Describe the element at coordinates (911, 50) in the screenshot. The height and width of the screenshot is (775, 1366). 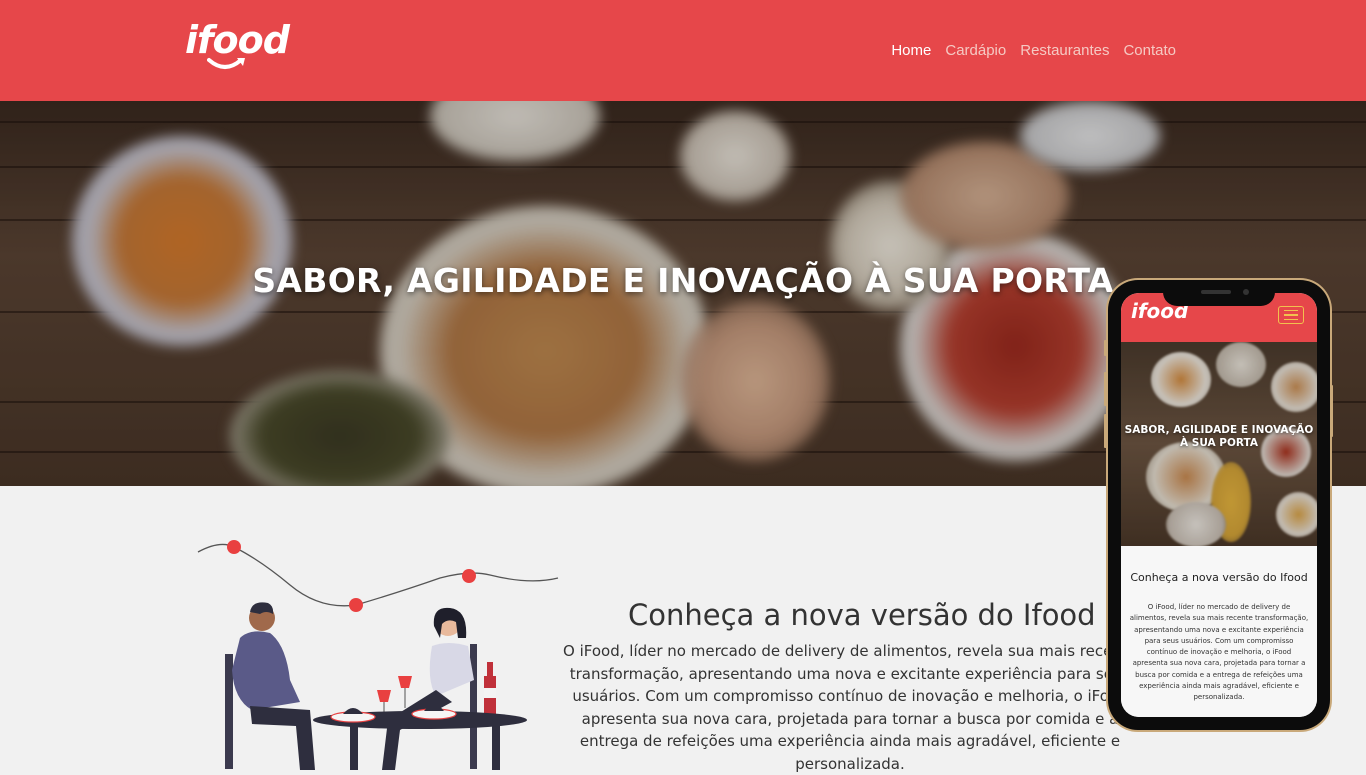
I see `nav-home: Home` at that location.